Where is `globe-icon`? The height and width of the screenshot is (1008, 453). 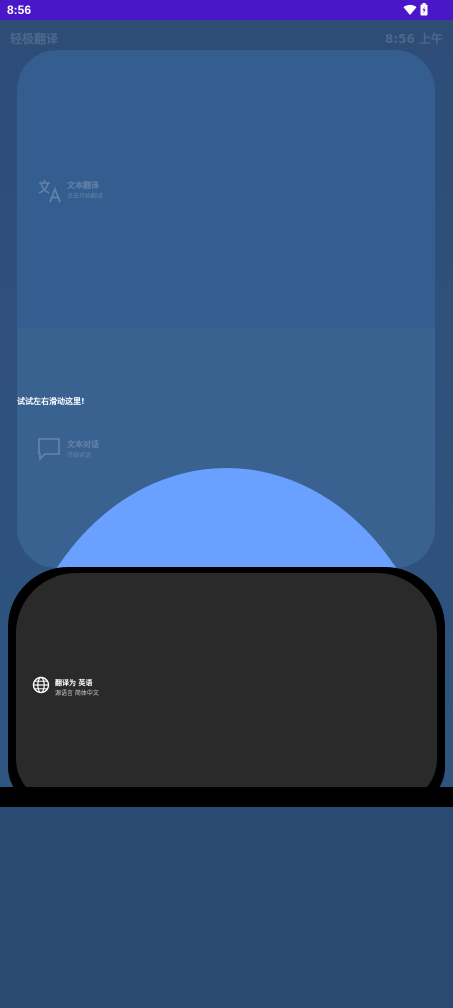 globe-icon is located at coordinates (41, 685).